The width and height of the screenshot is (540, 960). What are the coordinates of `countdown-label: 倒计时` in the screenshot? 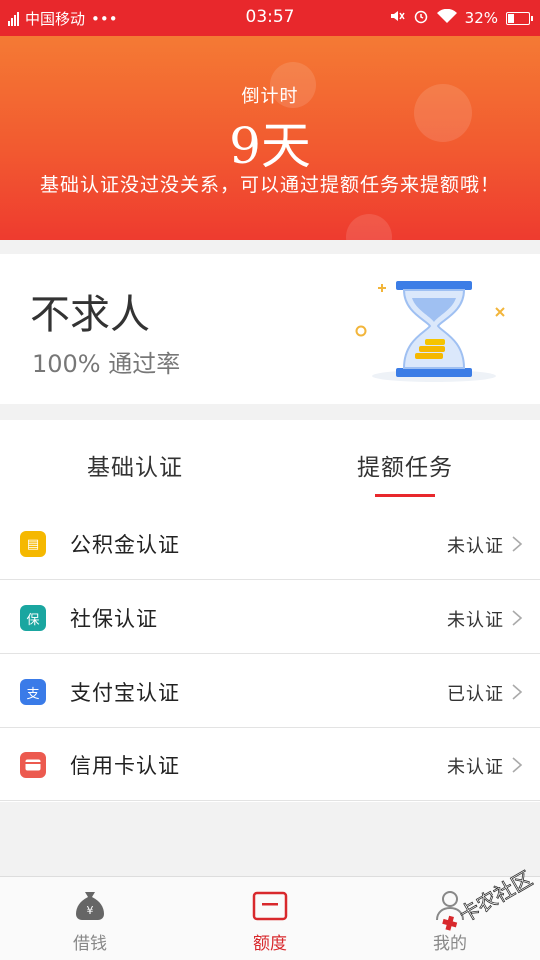 It's located at (270, 96).